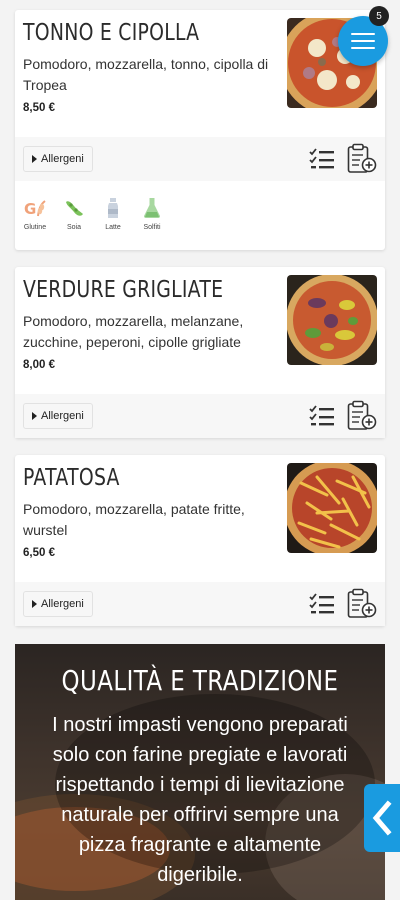 Image resolution: width=400 pixels, height=900 pixels. I want to click on chevron-left-icon, so click(382, 818).